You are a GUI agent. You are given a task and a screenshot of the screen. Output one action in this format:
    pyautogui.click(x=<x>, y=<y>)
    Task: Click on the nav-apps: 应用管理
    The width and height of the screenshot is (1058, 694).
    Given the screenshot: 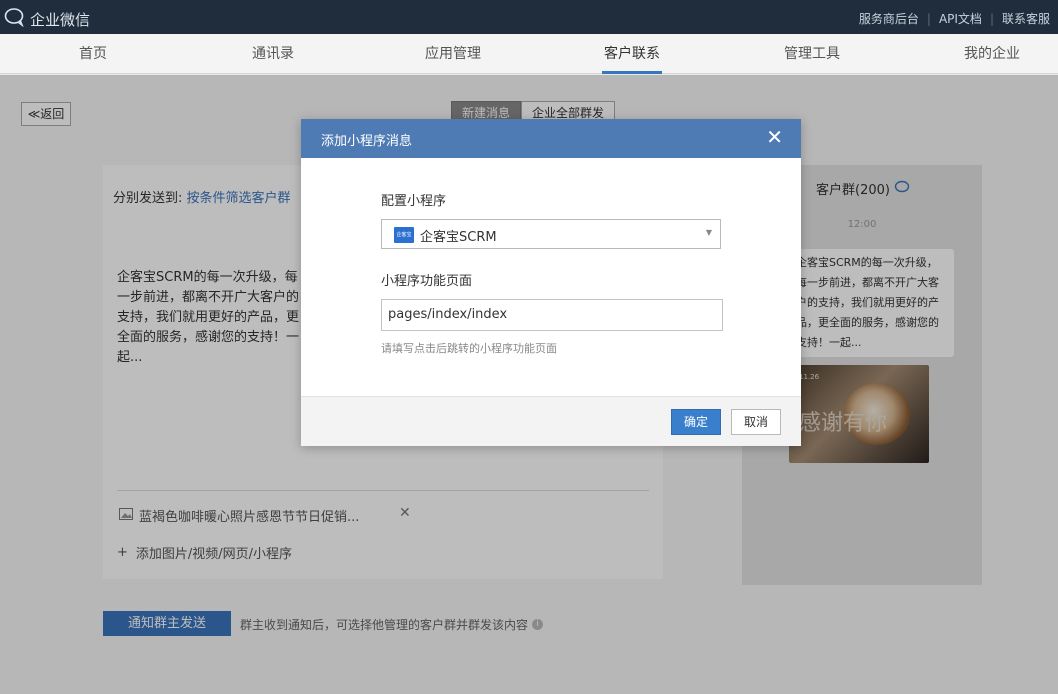 What is the action you would take?
    pyautogui.click(x=453, y=54)
    